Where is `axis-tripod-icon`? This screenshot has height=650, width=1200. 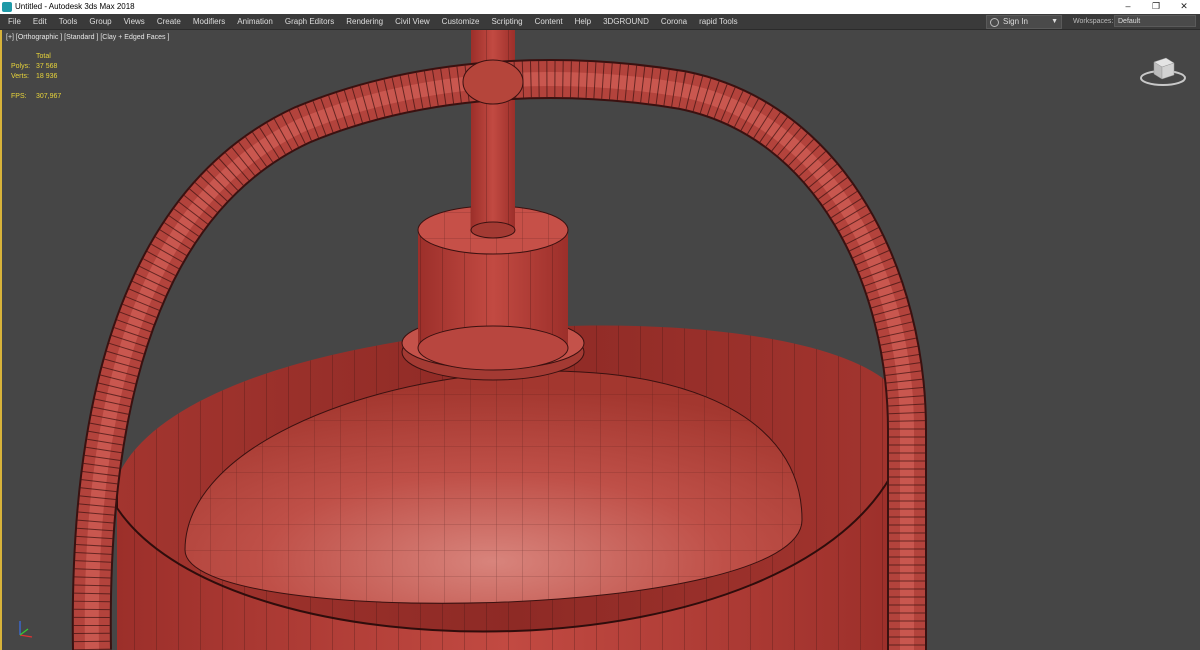
axis-tripod-icon is located at coordinates (26, 629).